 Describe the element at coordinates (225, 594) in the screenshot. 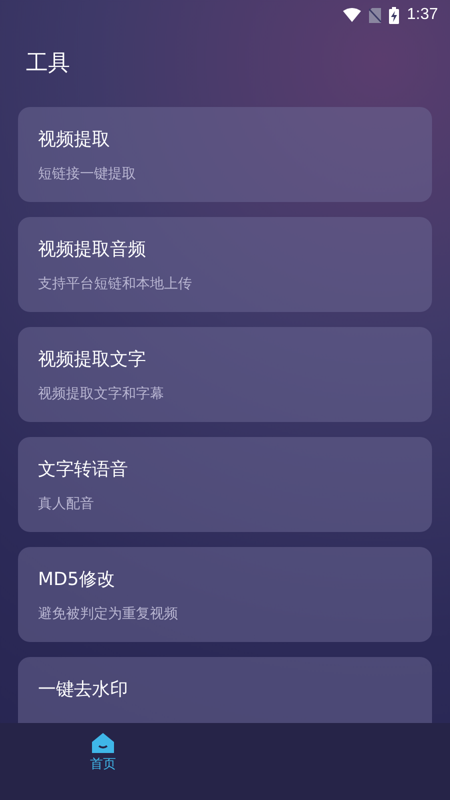

I see `tool-card: MD5修改 避免被判定为重复视频` at that location.